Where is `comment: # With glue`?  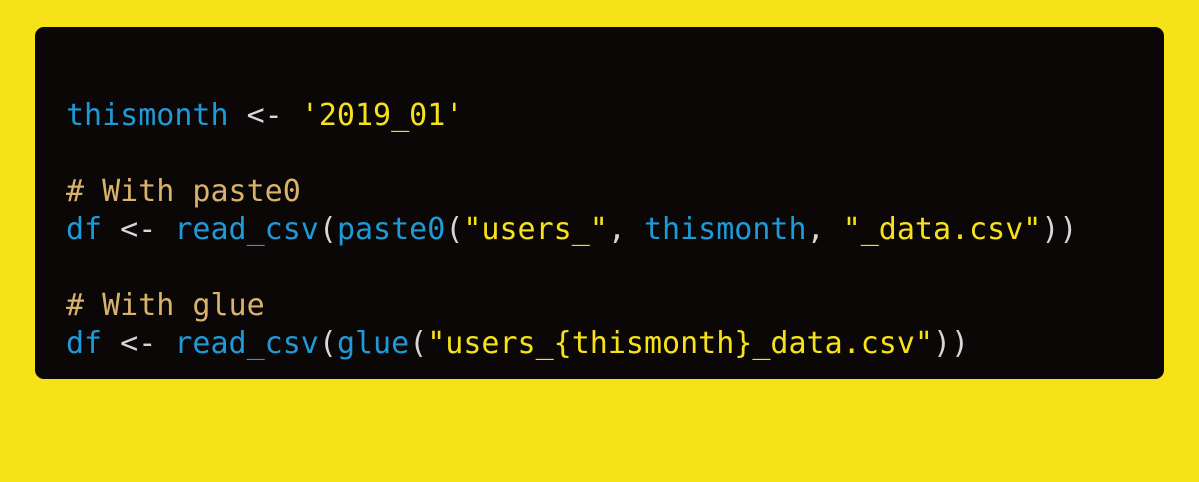
comment: # With glue is located at coordinates (165, 305).